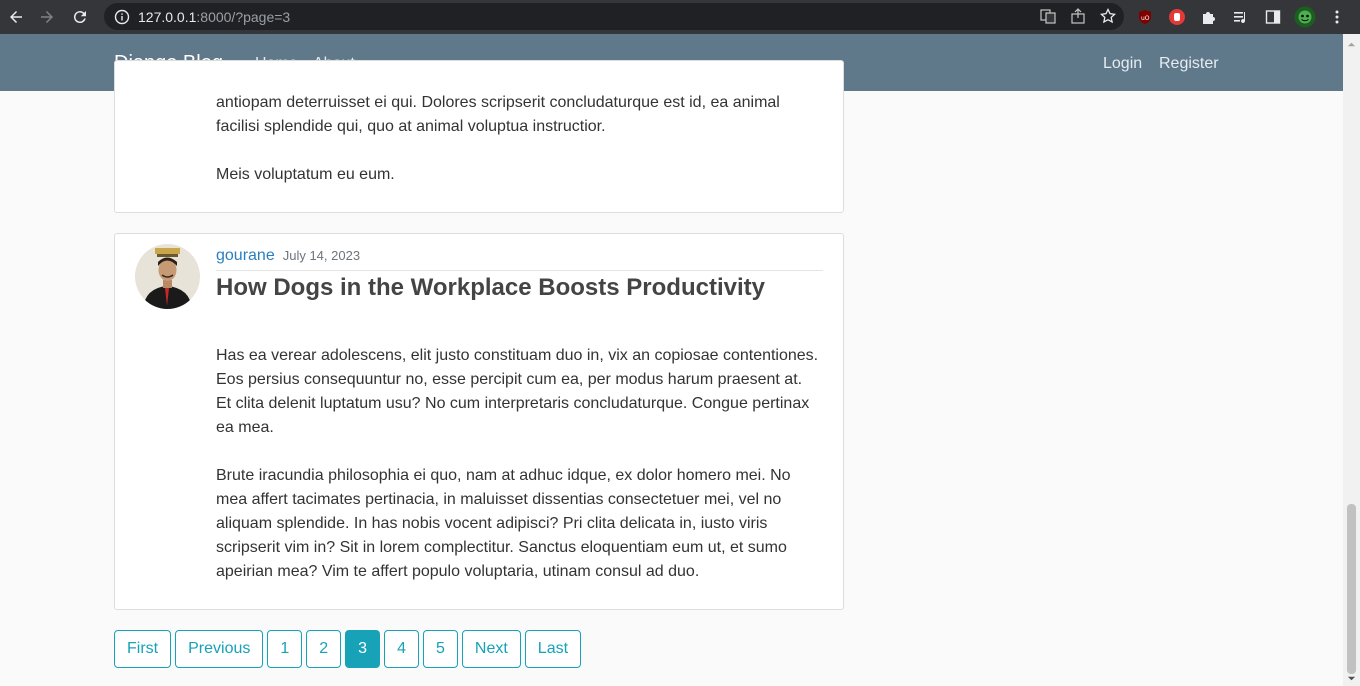  Describe the element at coordinates (1305, 17) in the screenshot. I see `profile-avatar-icon` at that location.